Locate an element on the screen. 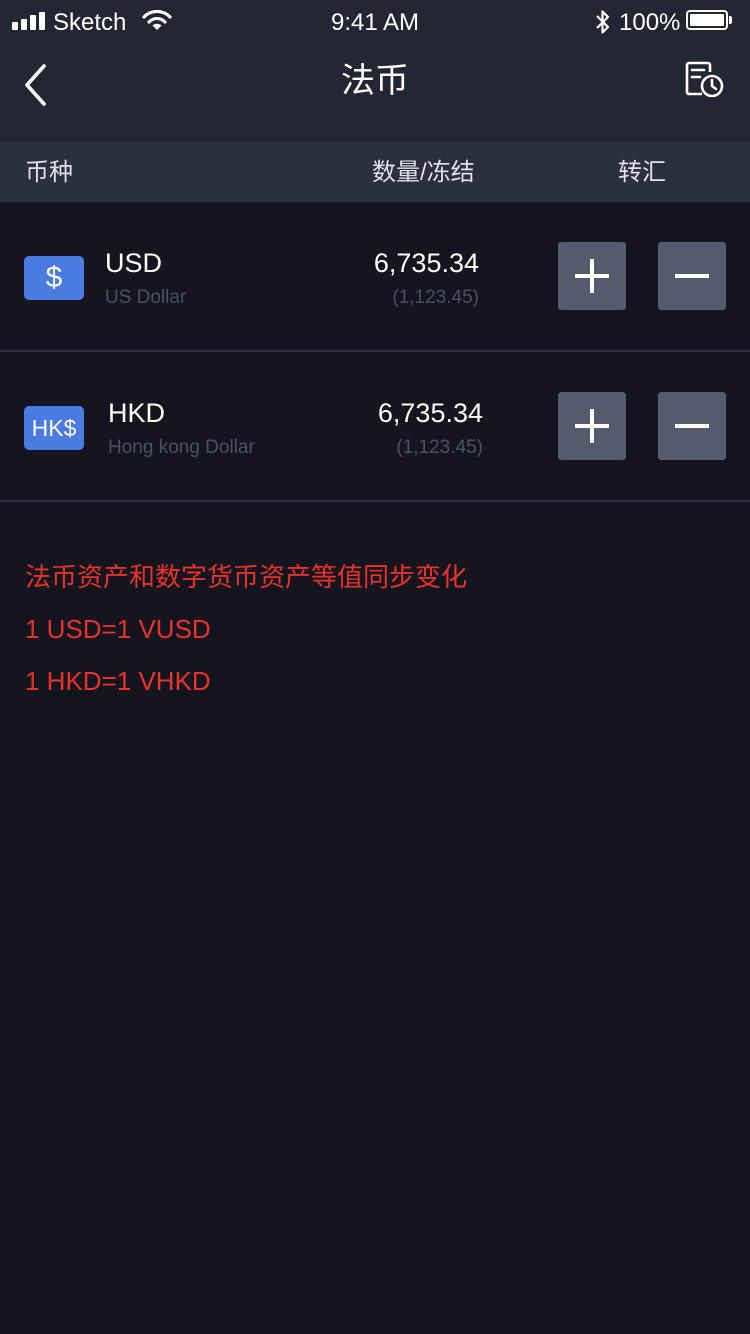  currency-code: USD is located at coordinates (134, 263).